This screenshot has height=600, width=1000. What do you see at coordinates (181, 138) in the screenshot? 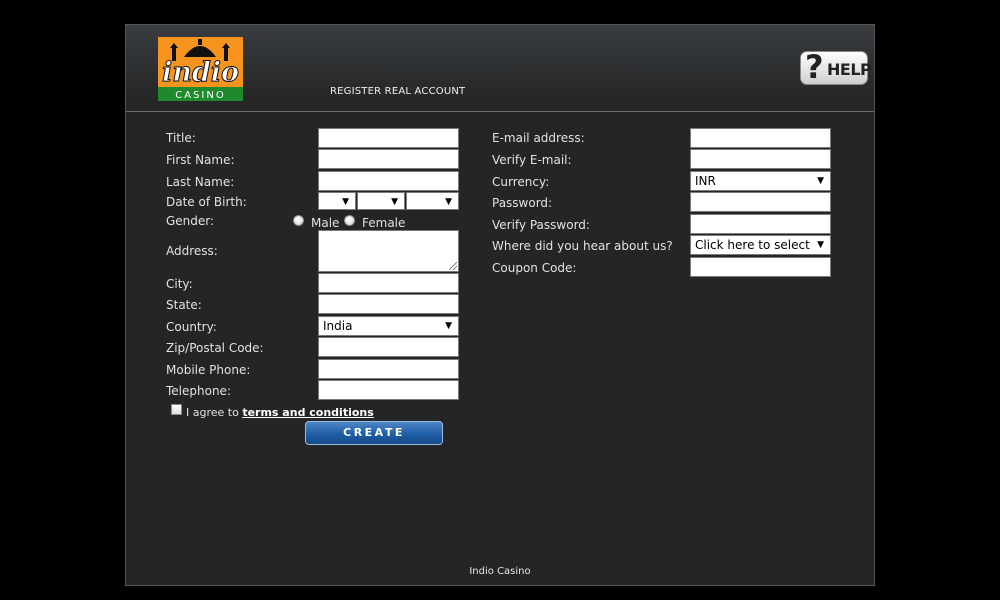
I see `title-label: Title:` at bounding box center [181, 138].